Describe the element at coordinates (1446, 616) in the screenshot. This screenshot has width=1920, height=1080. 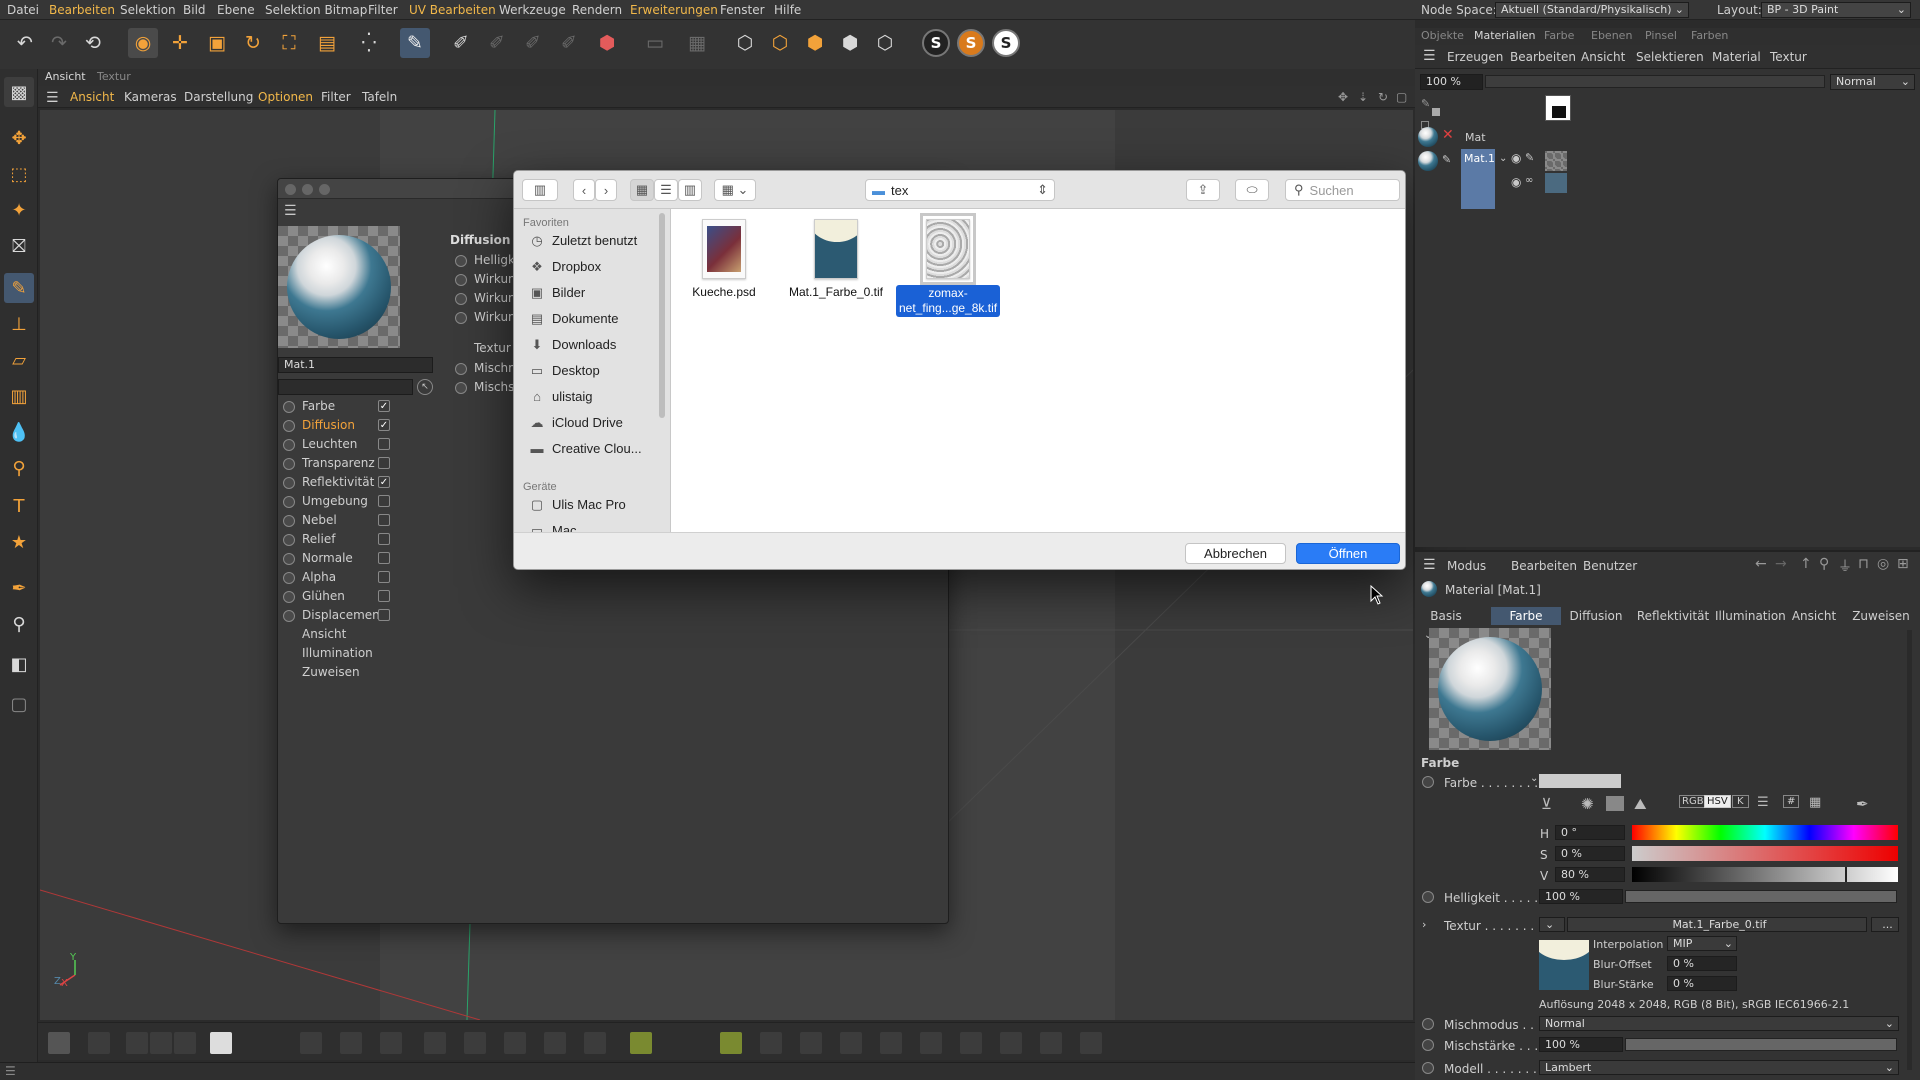
I see `attribute-tab: Basis` at that location.